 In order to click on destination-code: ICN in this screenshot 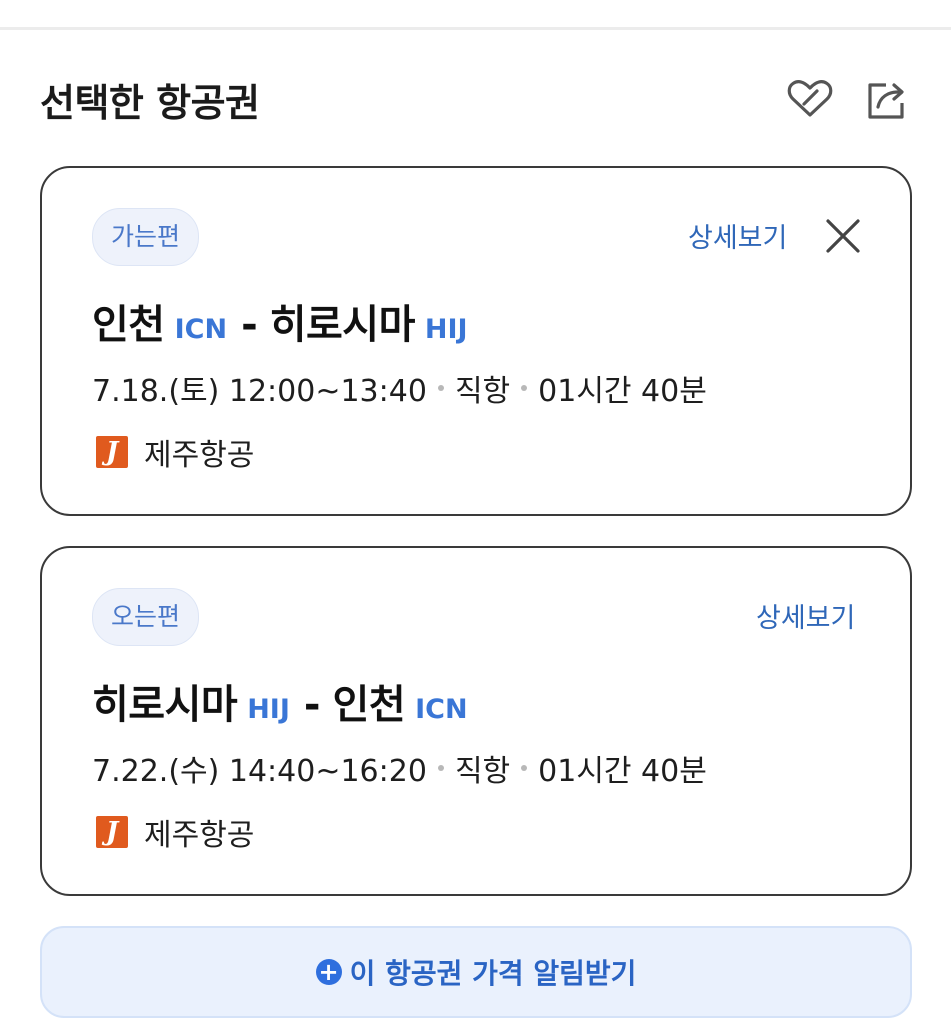, I will do `click(441, 709)`.